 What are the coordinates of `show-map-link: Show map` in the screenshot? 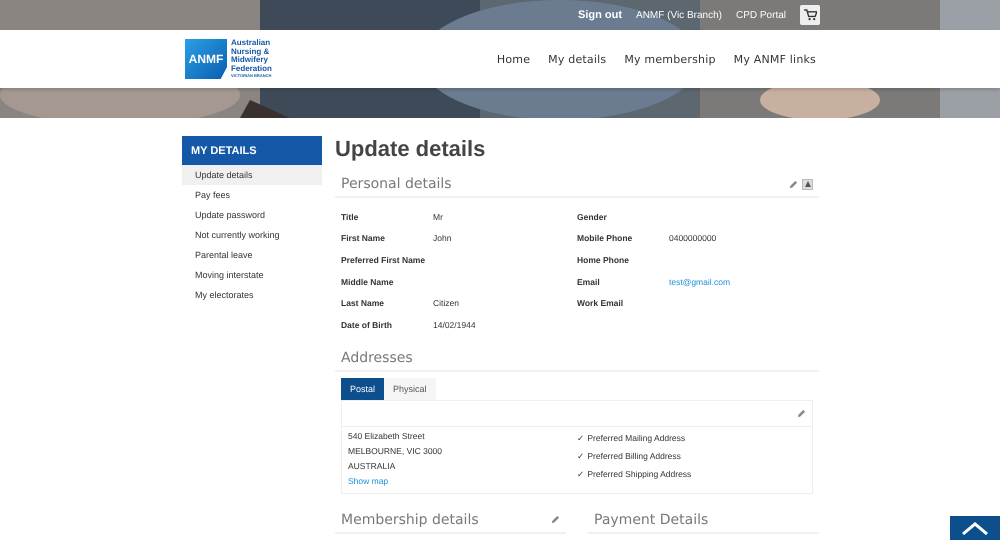 It's located at (462, 481).